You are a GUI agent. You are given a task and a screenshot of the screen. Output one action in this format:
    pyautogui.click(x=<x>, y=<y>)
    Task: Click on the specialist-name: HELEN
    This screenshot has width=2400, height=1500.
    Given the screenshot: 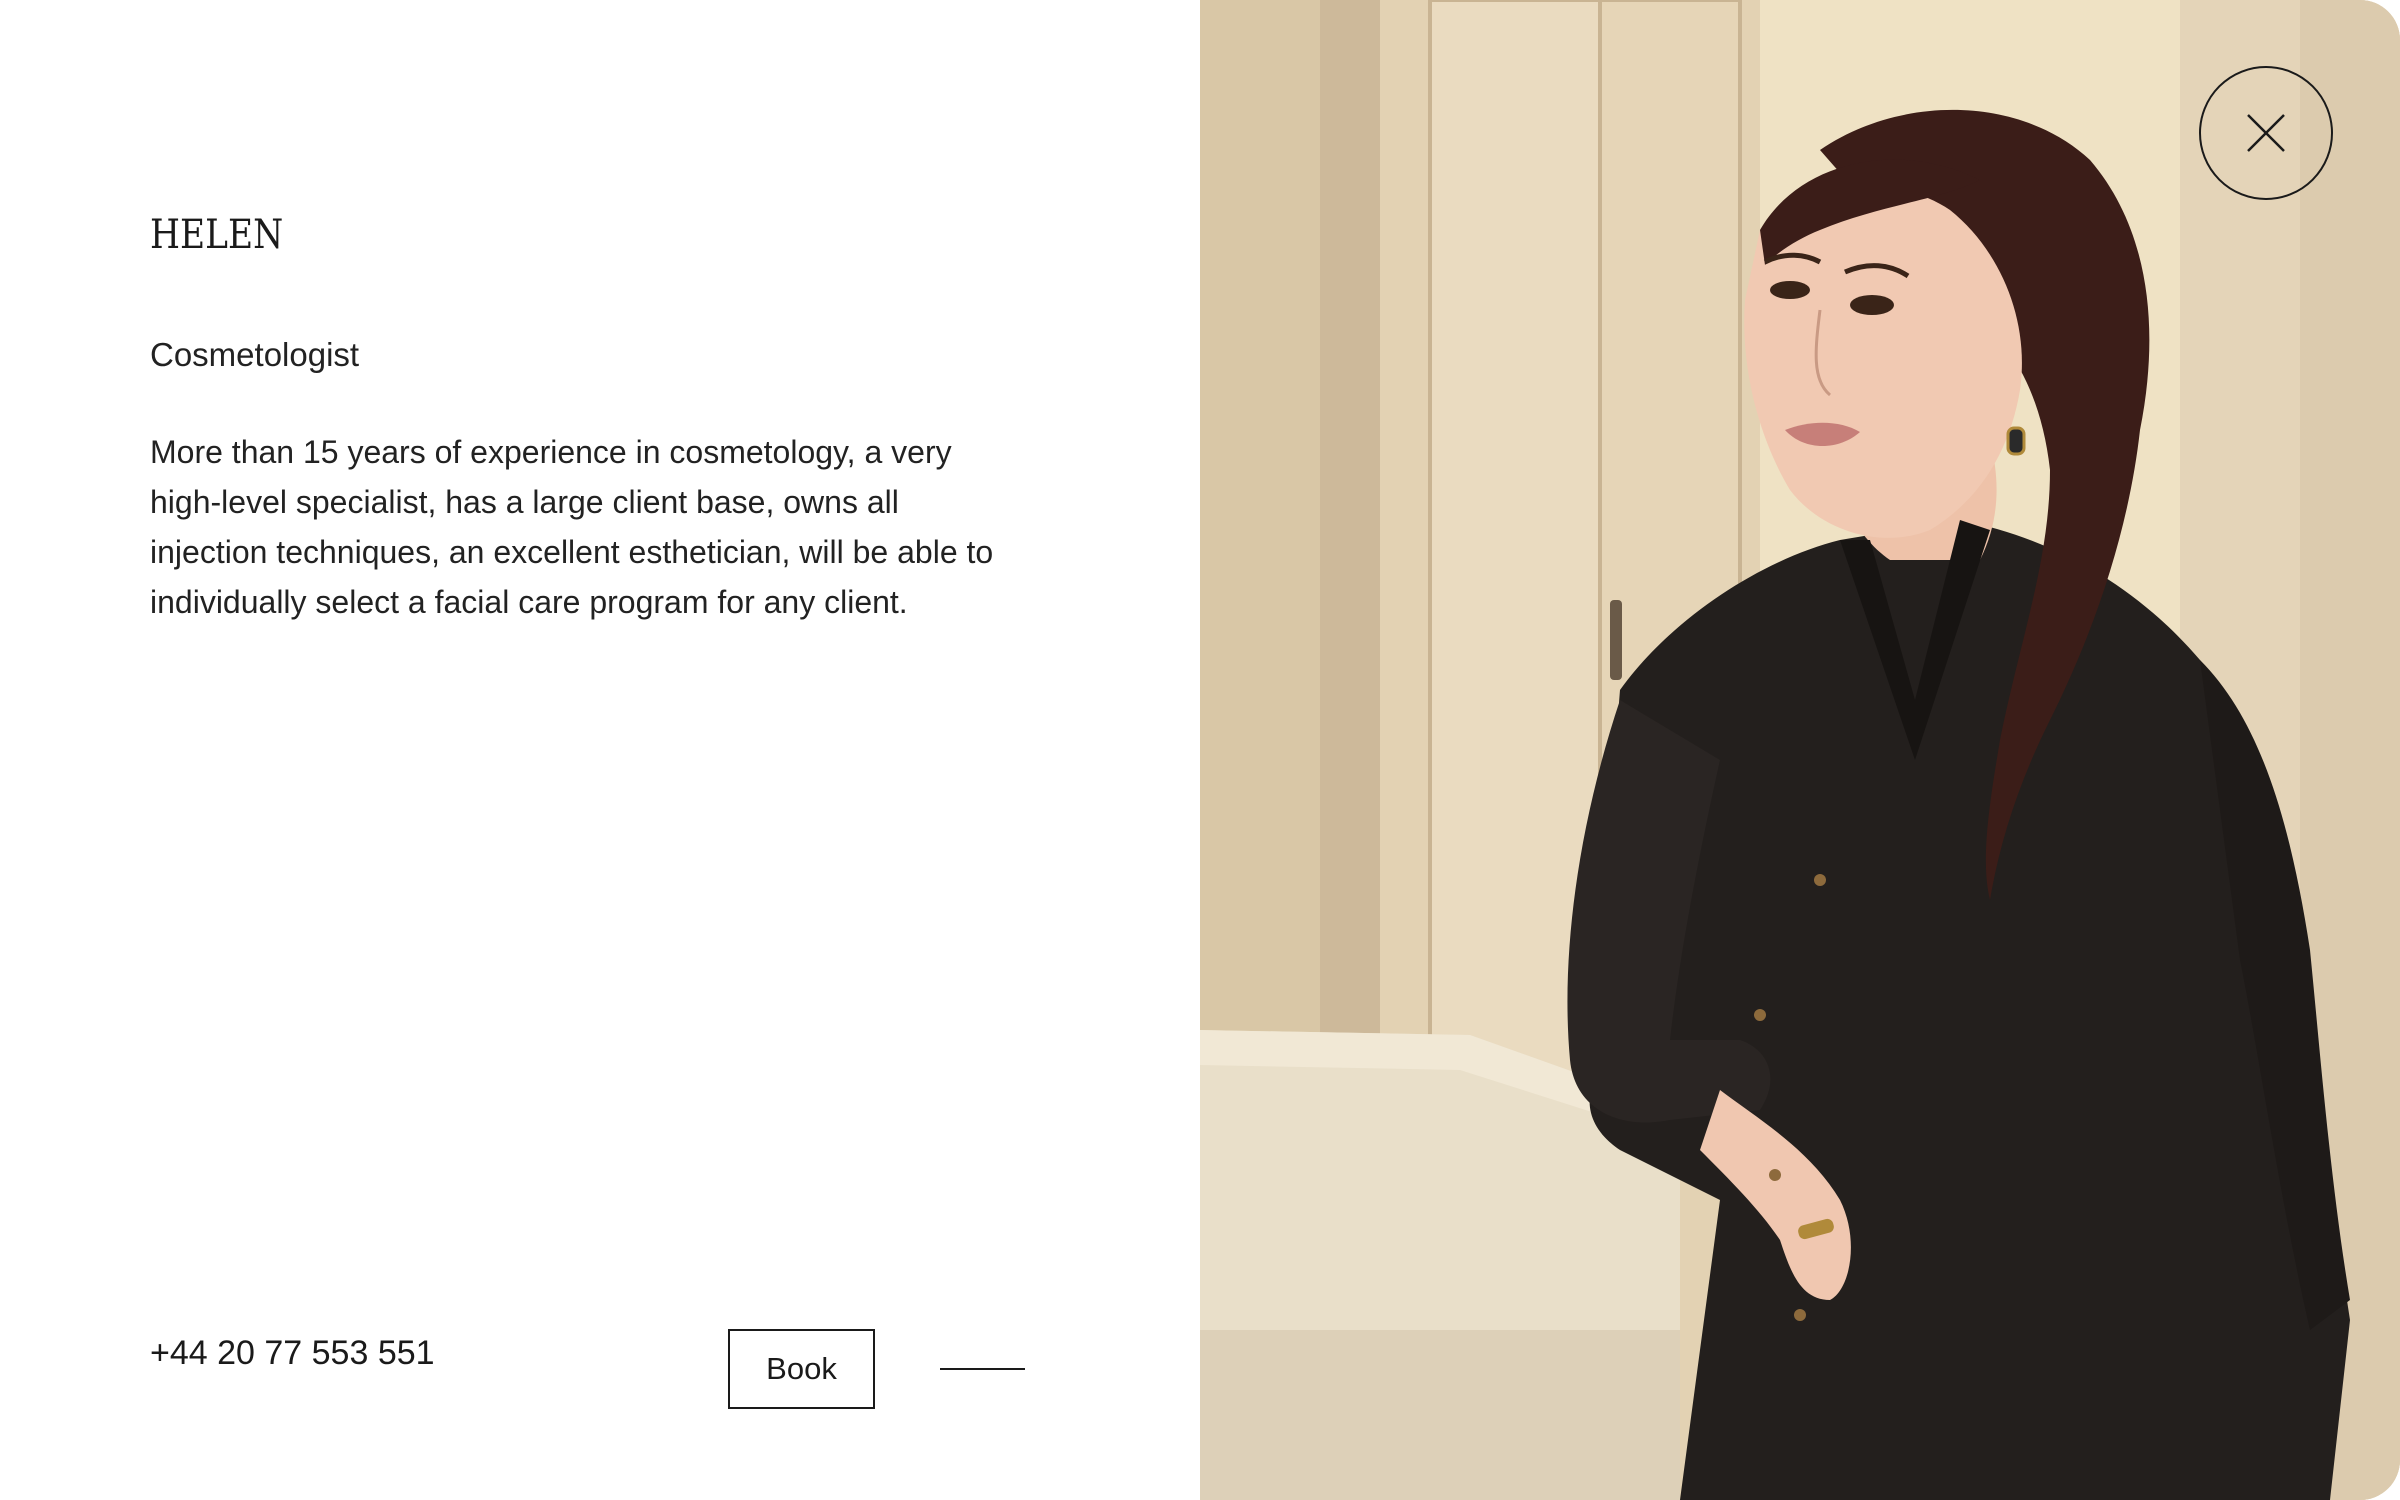 What is the action you would take?
    pyautogui.click(x=217, y=235)
    